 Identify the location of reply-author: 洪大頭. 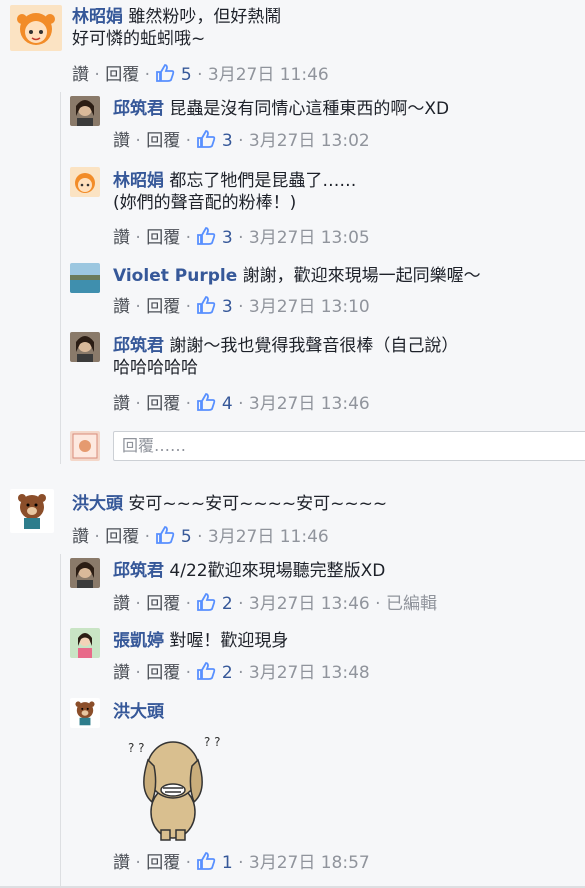
(138, 712).